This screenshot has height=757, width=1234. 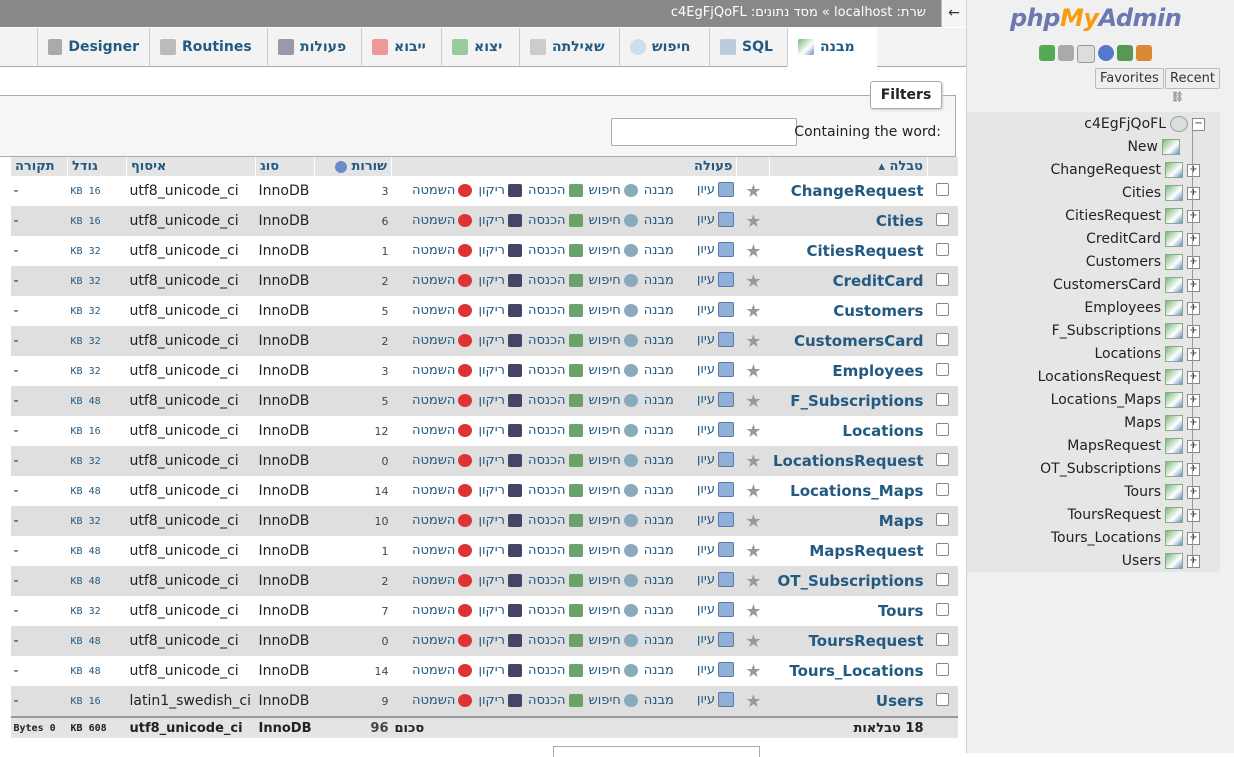 I want to click on tab-search: חיפוש, so click(x=664, y=47).